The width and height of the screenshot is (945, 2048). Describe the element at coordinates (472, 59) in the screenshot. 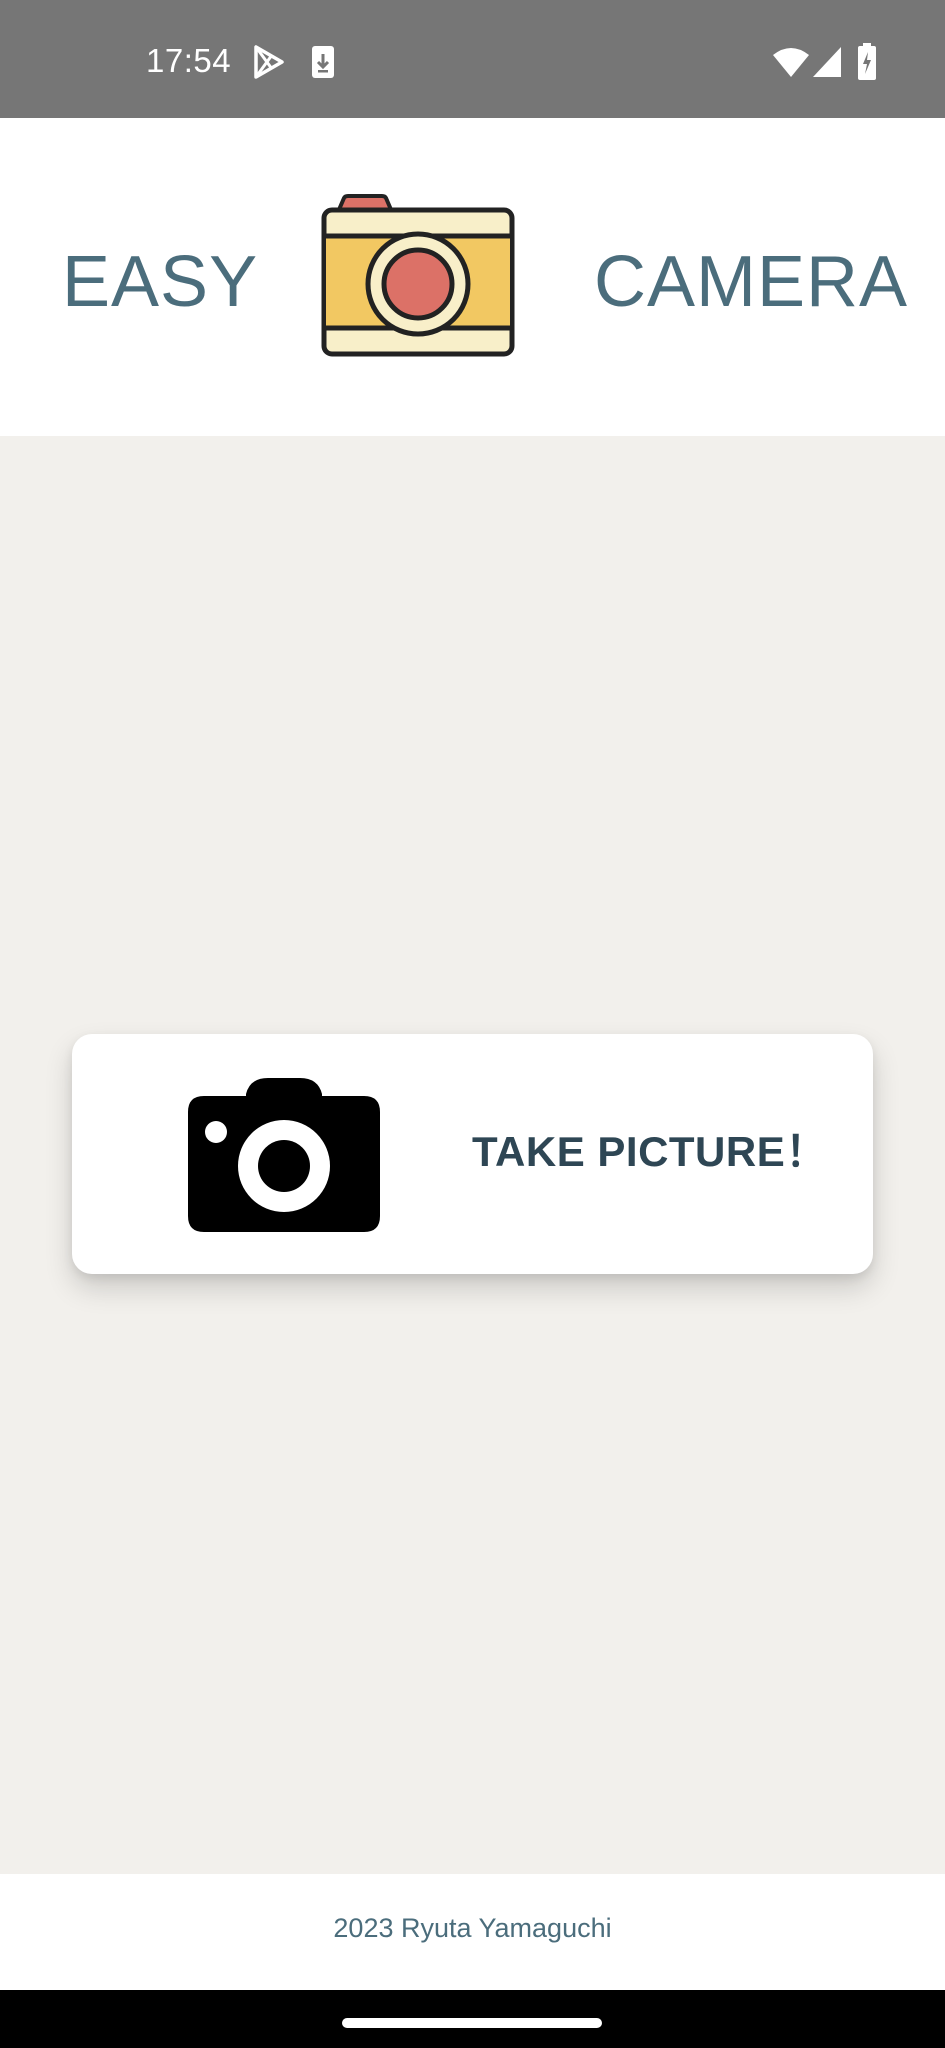

I see `status-bar: 17:54` at that location.